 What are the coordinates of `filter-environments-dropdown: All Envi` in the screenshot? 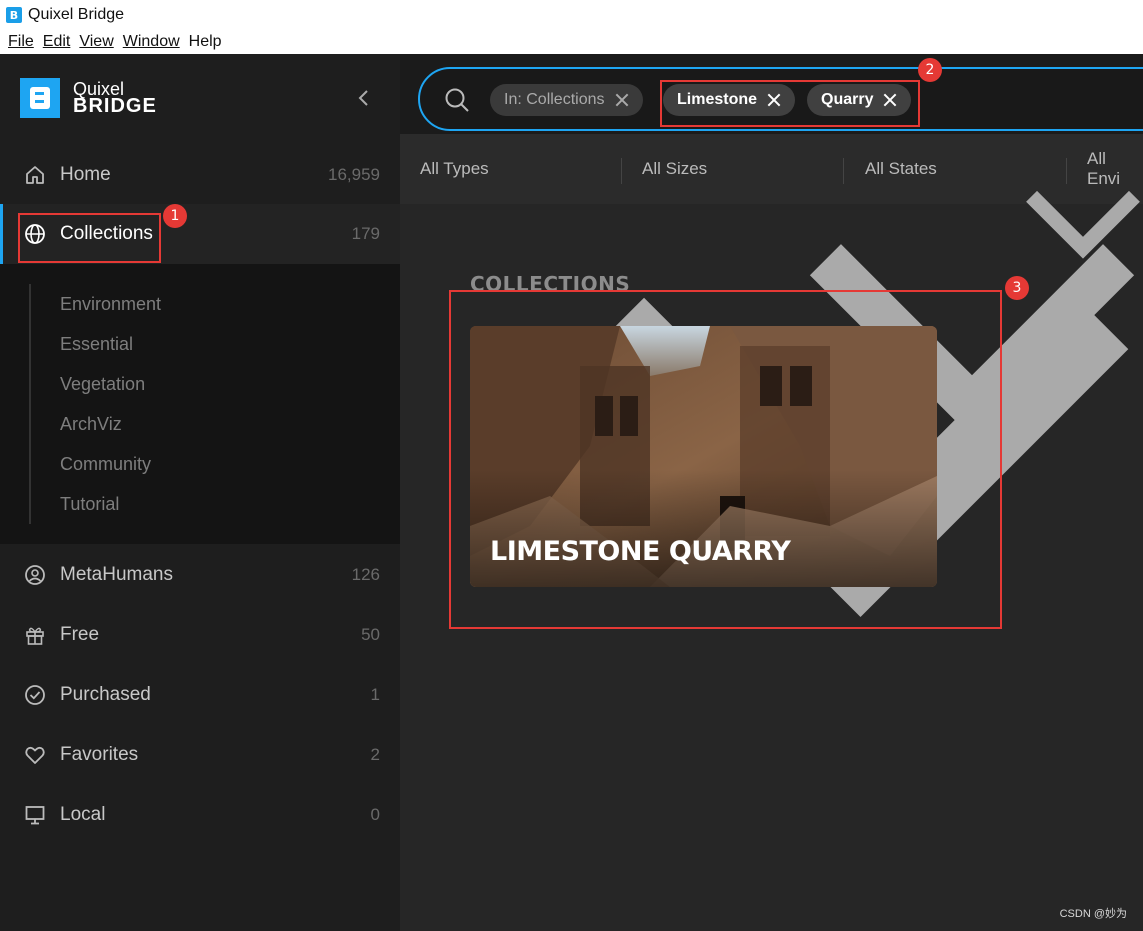 It's located at (1115, 169).